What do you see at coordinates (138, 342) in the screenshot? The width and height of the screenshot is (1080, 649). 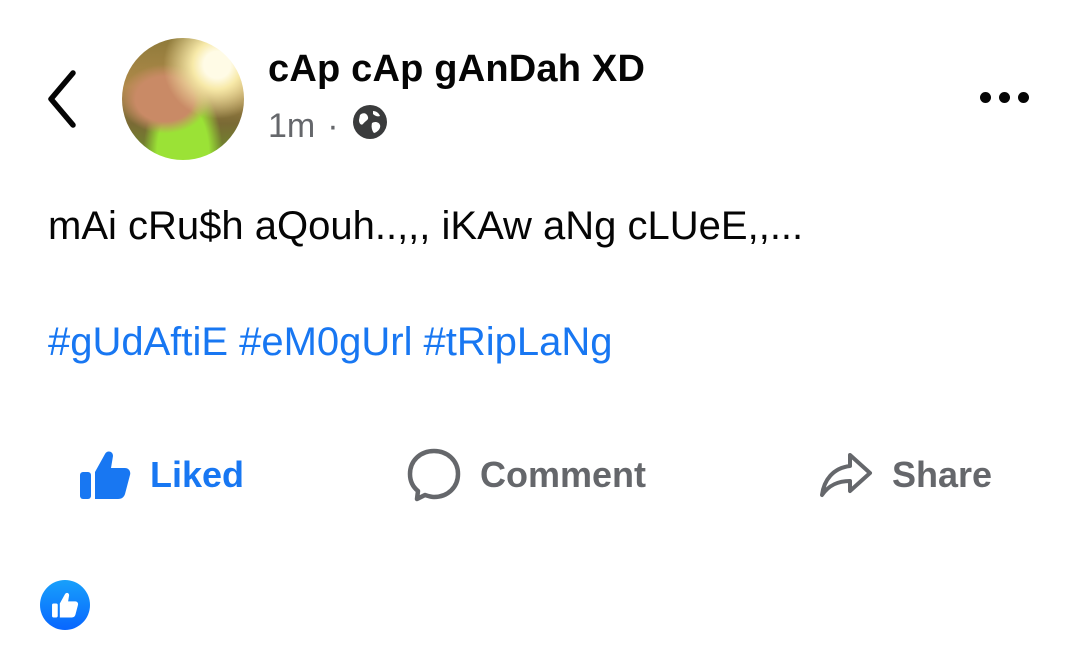 I see `hashtag-link: #gUdAftiE` at bounding box center [138, 342].